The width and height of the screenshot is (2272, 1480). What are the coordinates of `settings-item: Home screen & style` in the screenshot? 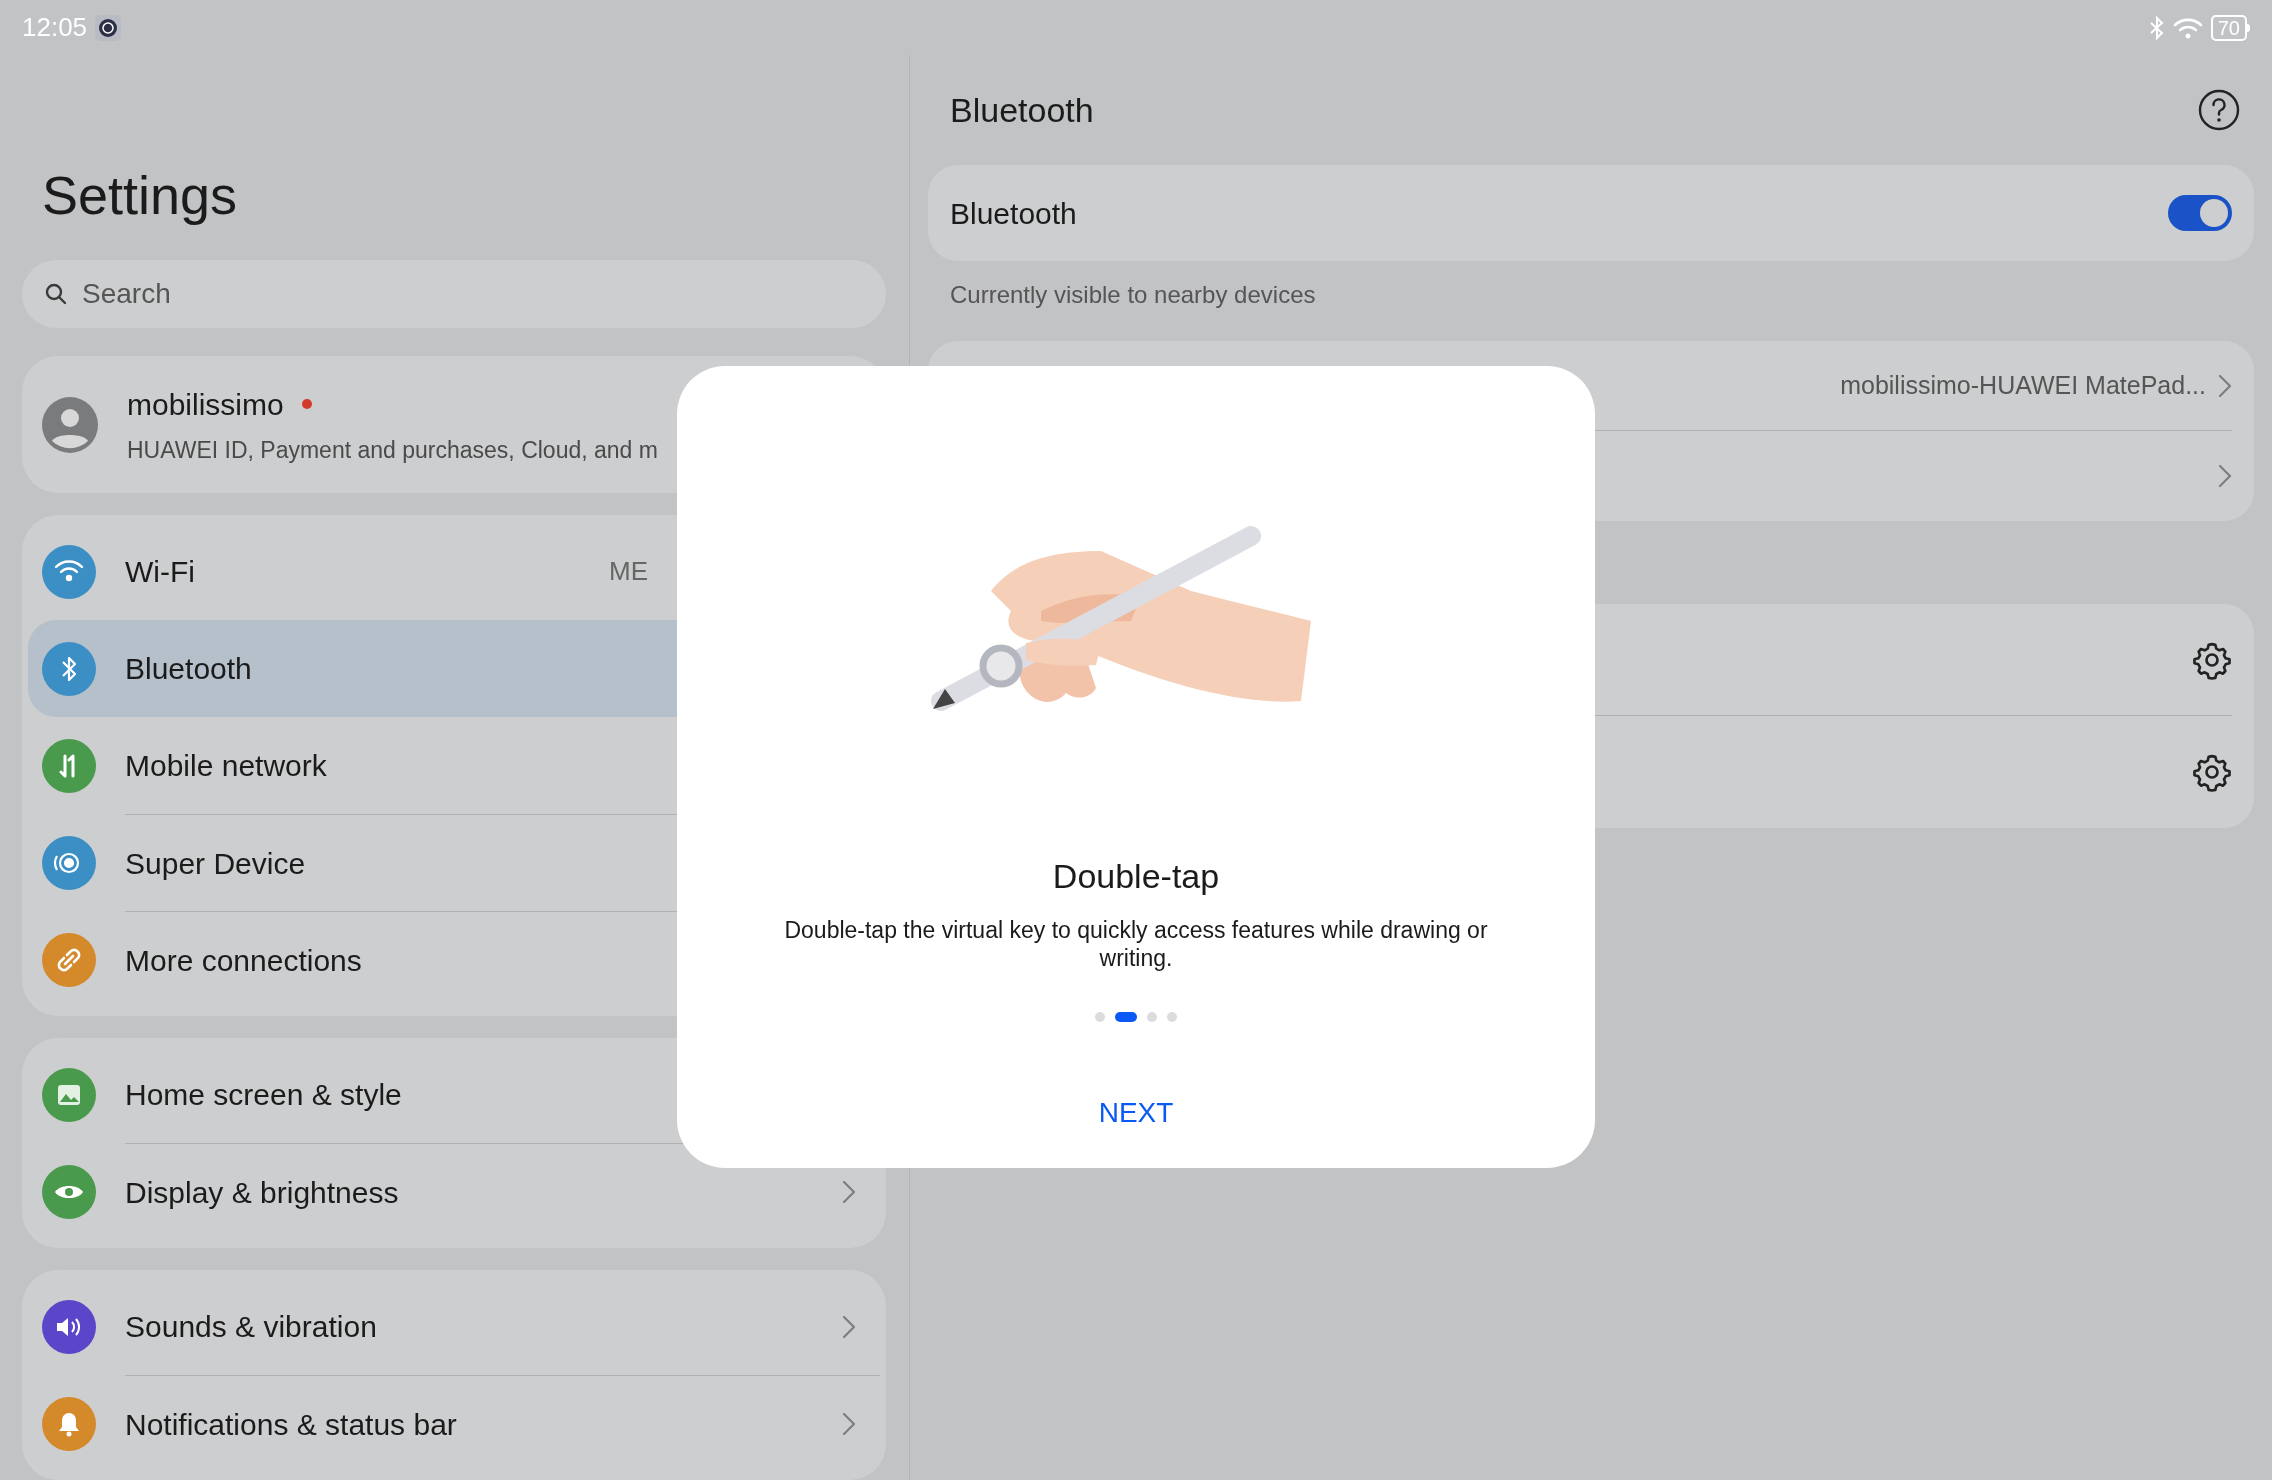 It's located at (454, 1094).